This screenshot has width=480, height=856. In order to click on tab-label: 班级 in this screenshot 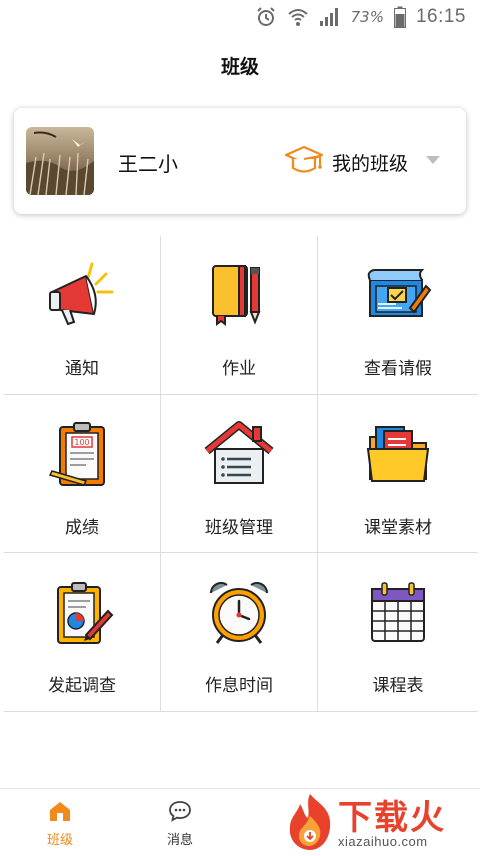, I will do `click(59, 840)`.